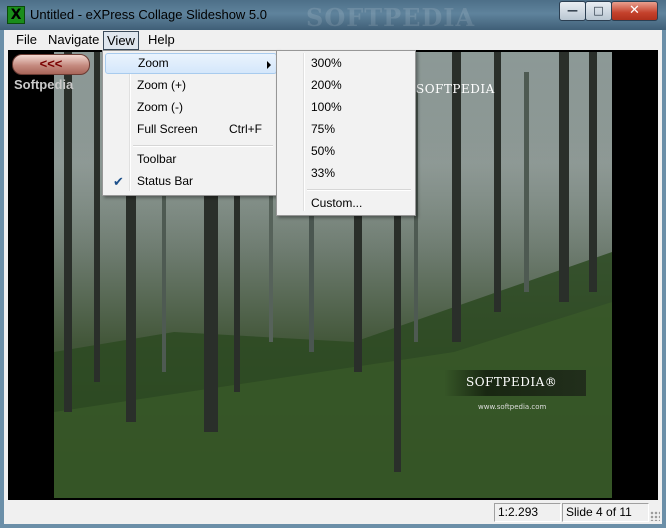 This screenshot has height=528, width=666. Describe the element at coordinates (333, 512) in the screenshot. I see `status-bar: 1:2.293 Slide 4 of 11` at that location.